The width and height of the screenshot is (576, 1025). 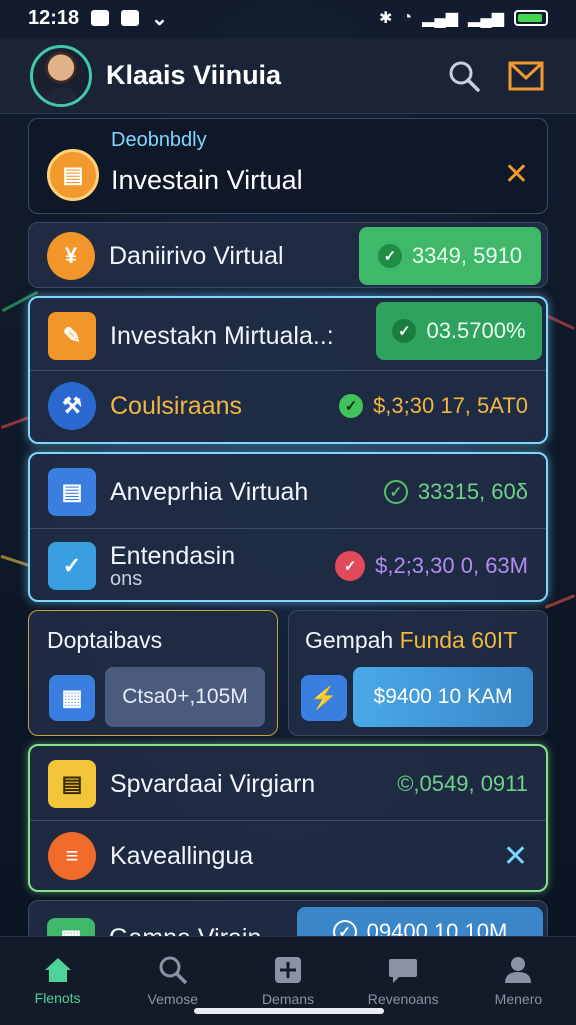 I want to click on list-item: ≡ Kaveallingua ✕, so click(x=288, y=856).